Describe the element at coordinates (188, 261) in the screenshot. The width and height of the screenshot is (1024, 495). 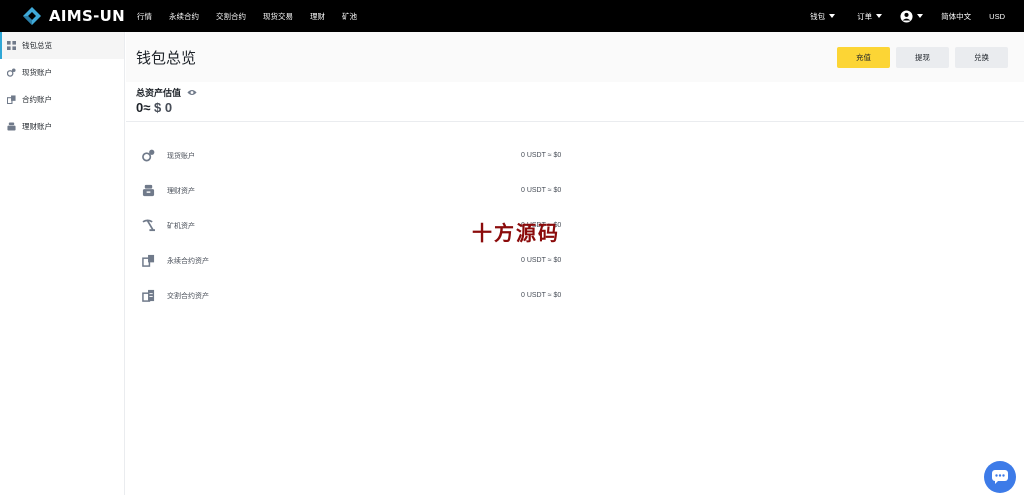
I see `asset-name: 永续合约资产` at that location.